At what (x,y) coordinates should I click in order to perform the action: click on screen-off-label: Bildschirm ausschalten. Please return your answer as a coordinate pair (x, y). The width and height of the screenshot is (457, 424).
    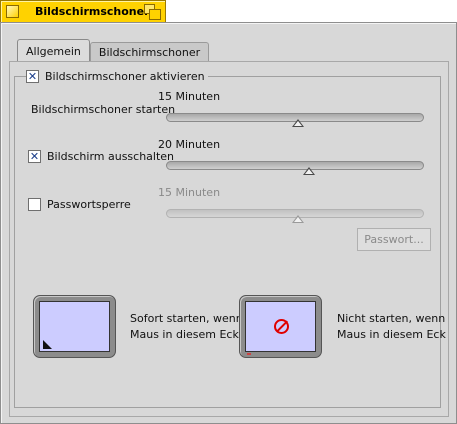
    Looking at the image, I should click on (111, 156).